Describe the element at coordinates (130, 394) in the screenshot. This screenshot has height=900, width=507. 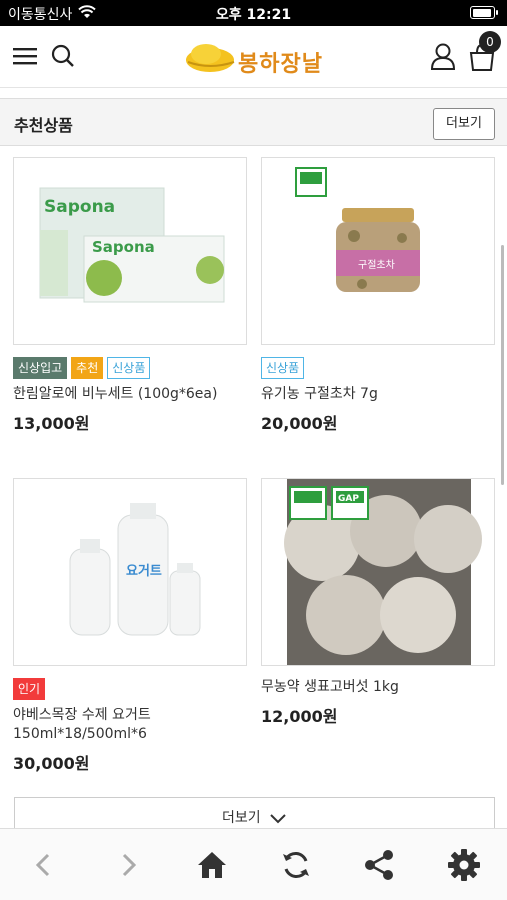
I see `product-name: 한림알로에 비누세트 (100g*6ea)` at that location.